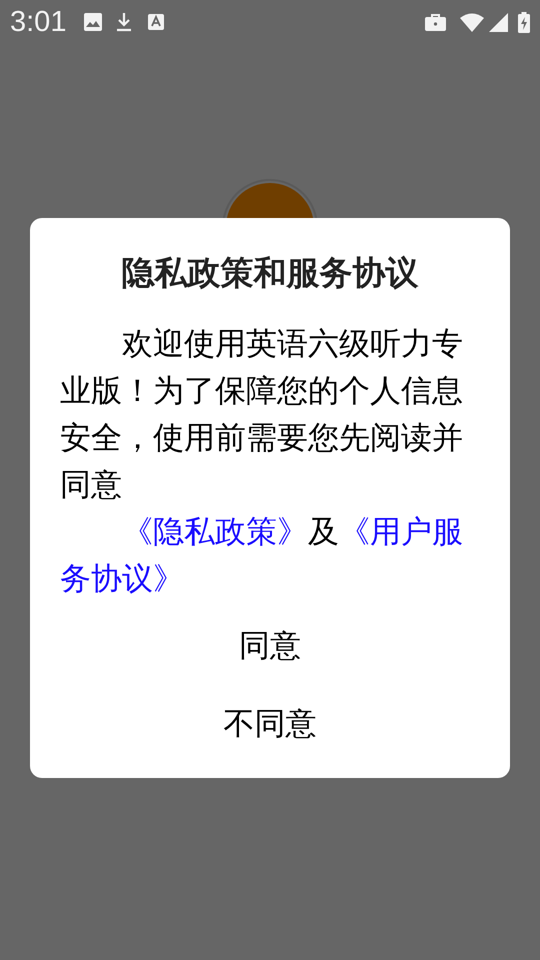 The height and width of the screenshot is (960, 540). I want to click on wifi-icon, so click(472, 22).